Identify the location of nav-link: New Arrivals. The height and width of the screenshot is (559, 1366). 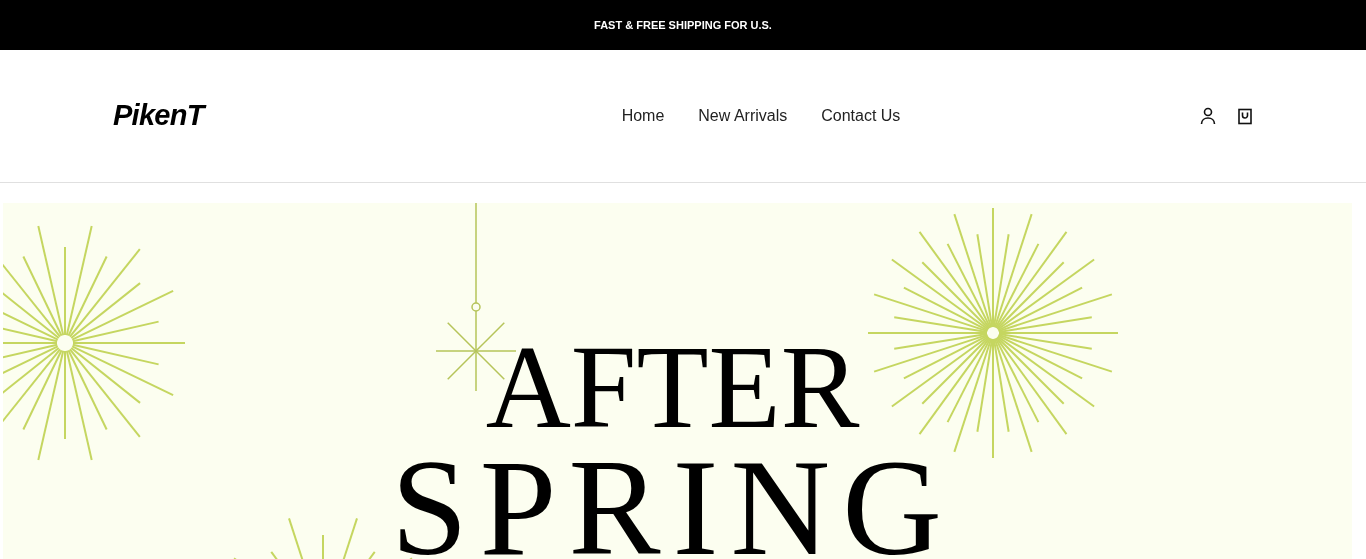
(743, 116).